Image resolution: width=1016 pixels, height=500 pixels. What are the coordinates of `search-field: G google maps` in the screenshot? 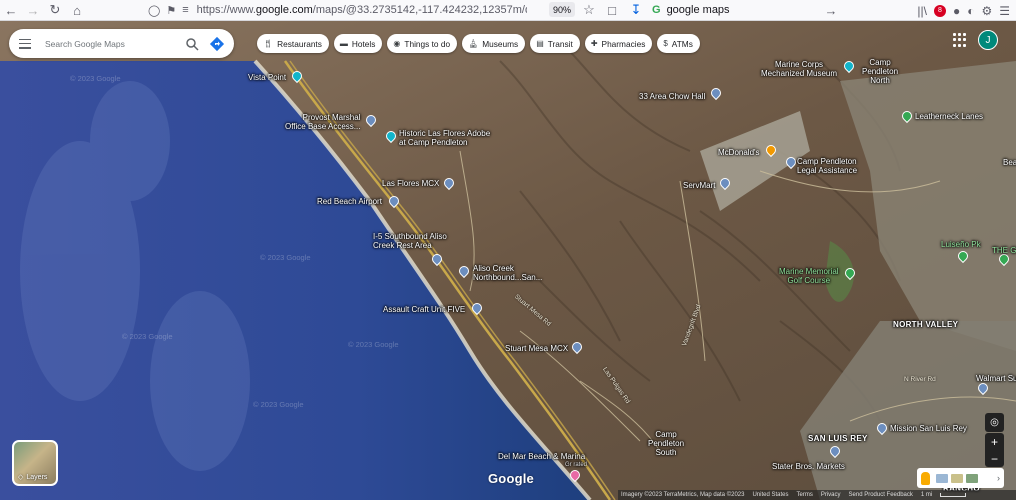 It's located at (732, 10).